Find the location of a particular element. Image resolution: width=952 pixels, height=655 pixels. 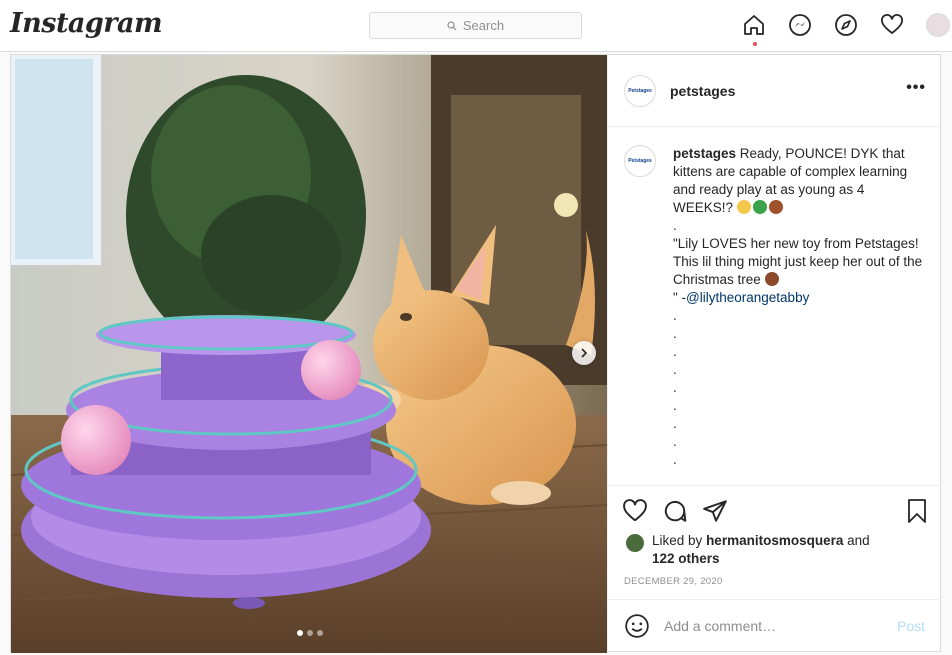

active-indicator is located at coordinates (755, 44).